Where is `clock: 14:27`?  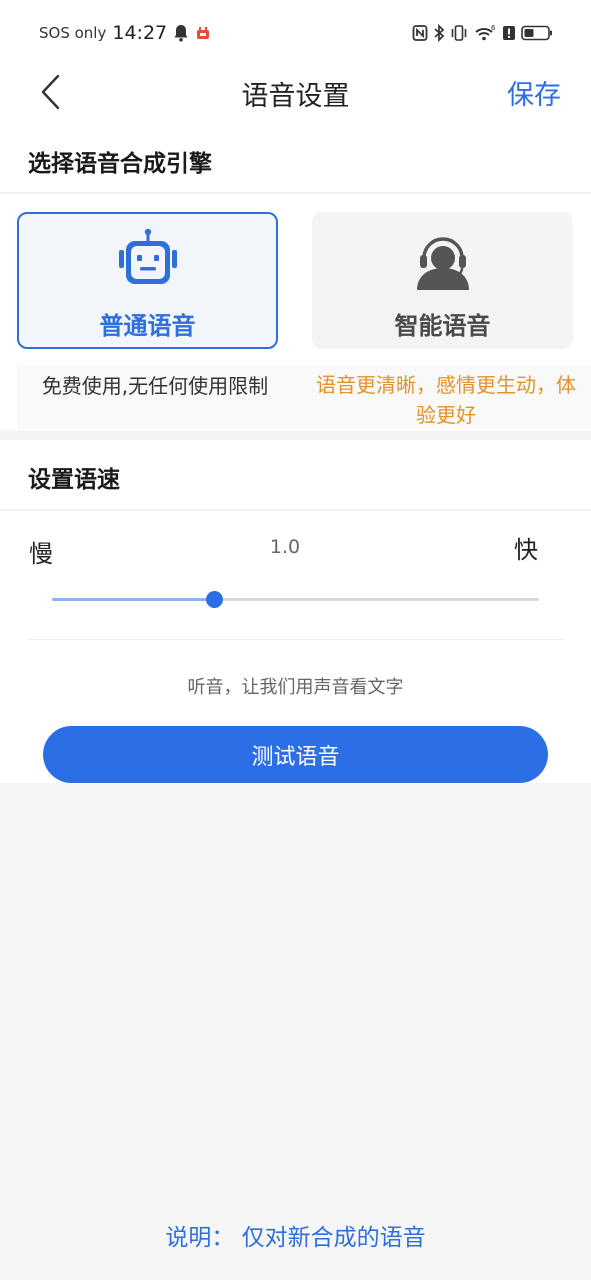
clock: 14:27 is located at coordinates (140, 33).